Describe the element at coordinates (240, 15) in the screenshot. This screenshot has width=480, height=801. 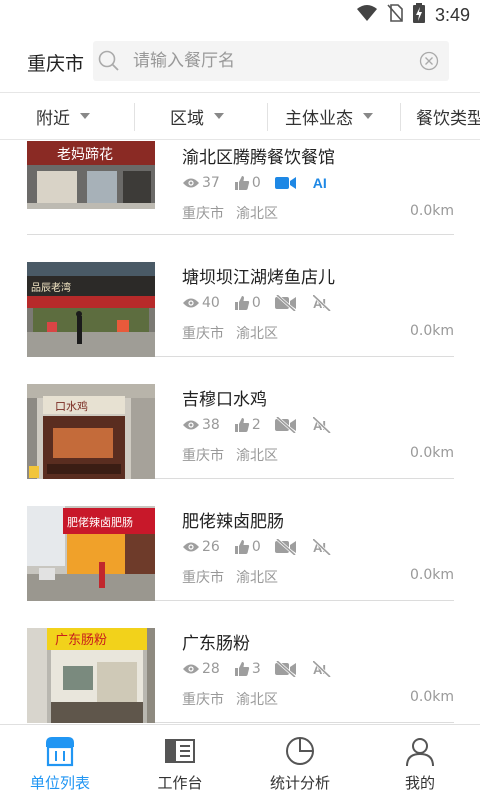
I see `status-bar: 3:49` at that location.